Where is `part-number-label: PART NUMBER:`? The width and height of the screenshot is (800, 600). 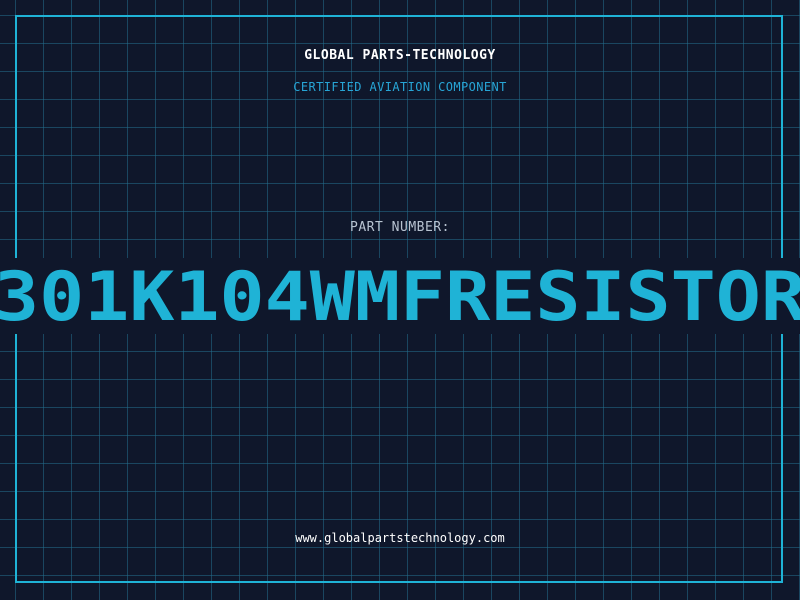
part-number-label: PART NUMBER: is located at coordinates (400, 227).